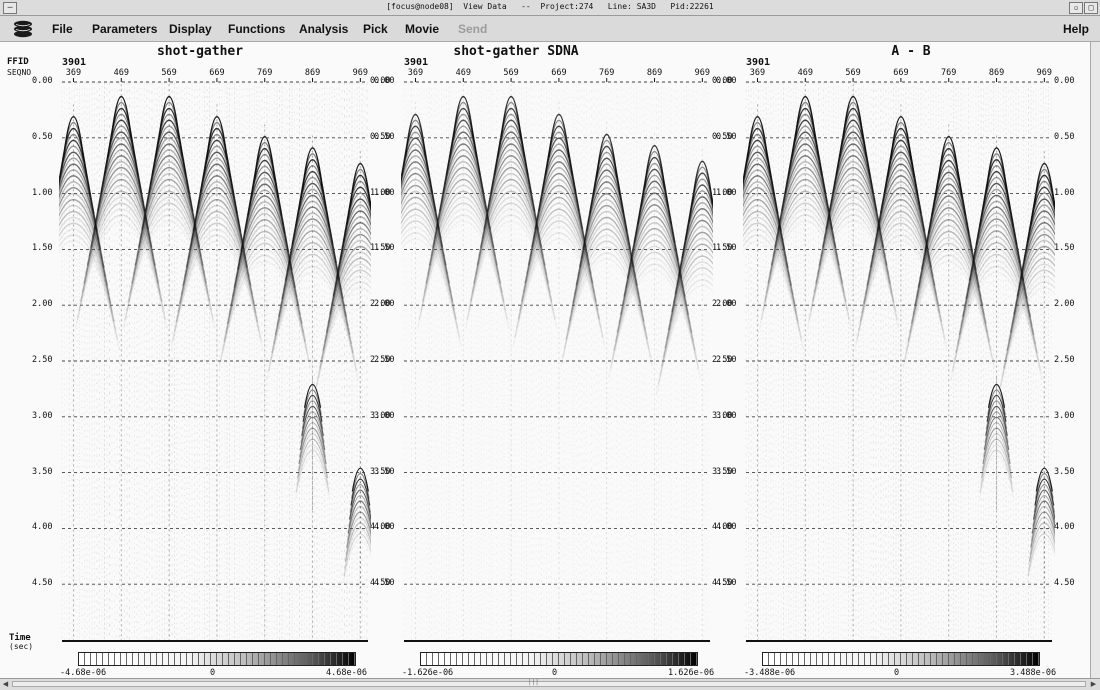  I want to click on scrollbar-thumb, so click(549, 684).